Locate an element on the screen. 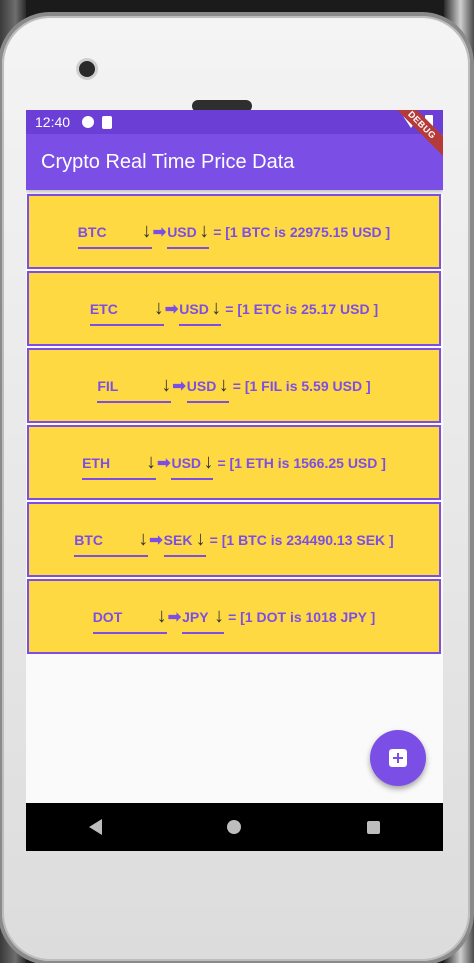 This screenshot has width=474, height=963. notification-icon is located at coordinates (88, 122).